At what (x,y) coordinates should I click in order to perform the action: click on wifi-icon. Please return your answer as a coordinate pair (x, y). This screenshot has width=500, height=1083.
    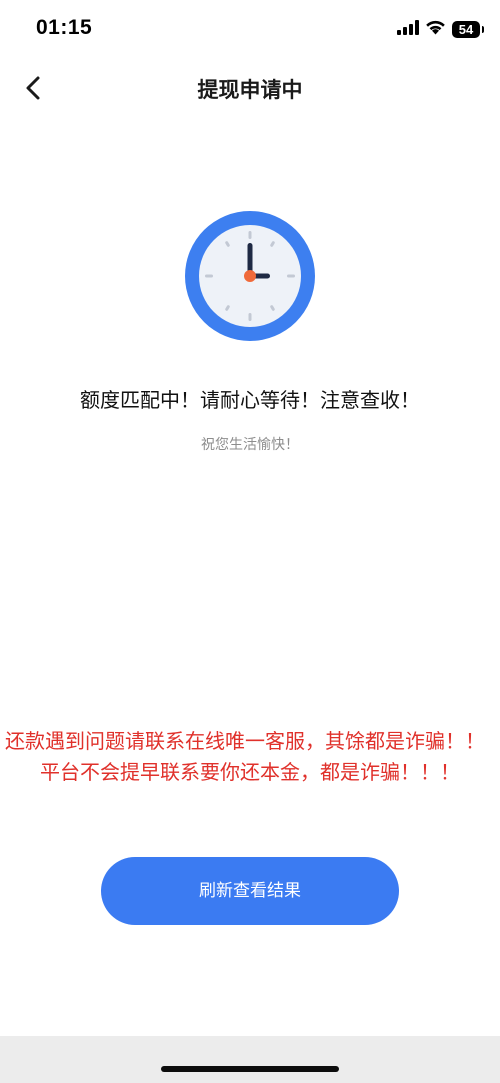
    Looking at the image, I should click on (435, 29).